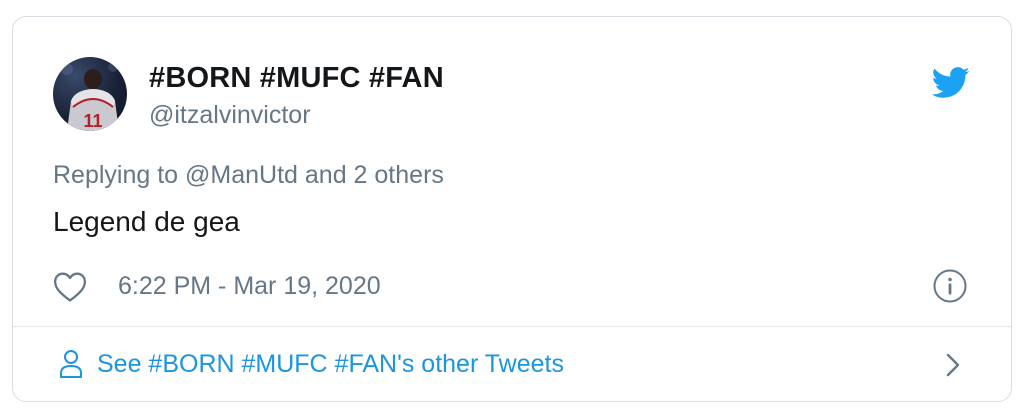 Image resolution: width=1028 pixels, height=420 pixels. I want to click on heart-icon, so click(70, 287).